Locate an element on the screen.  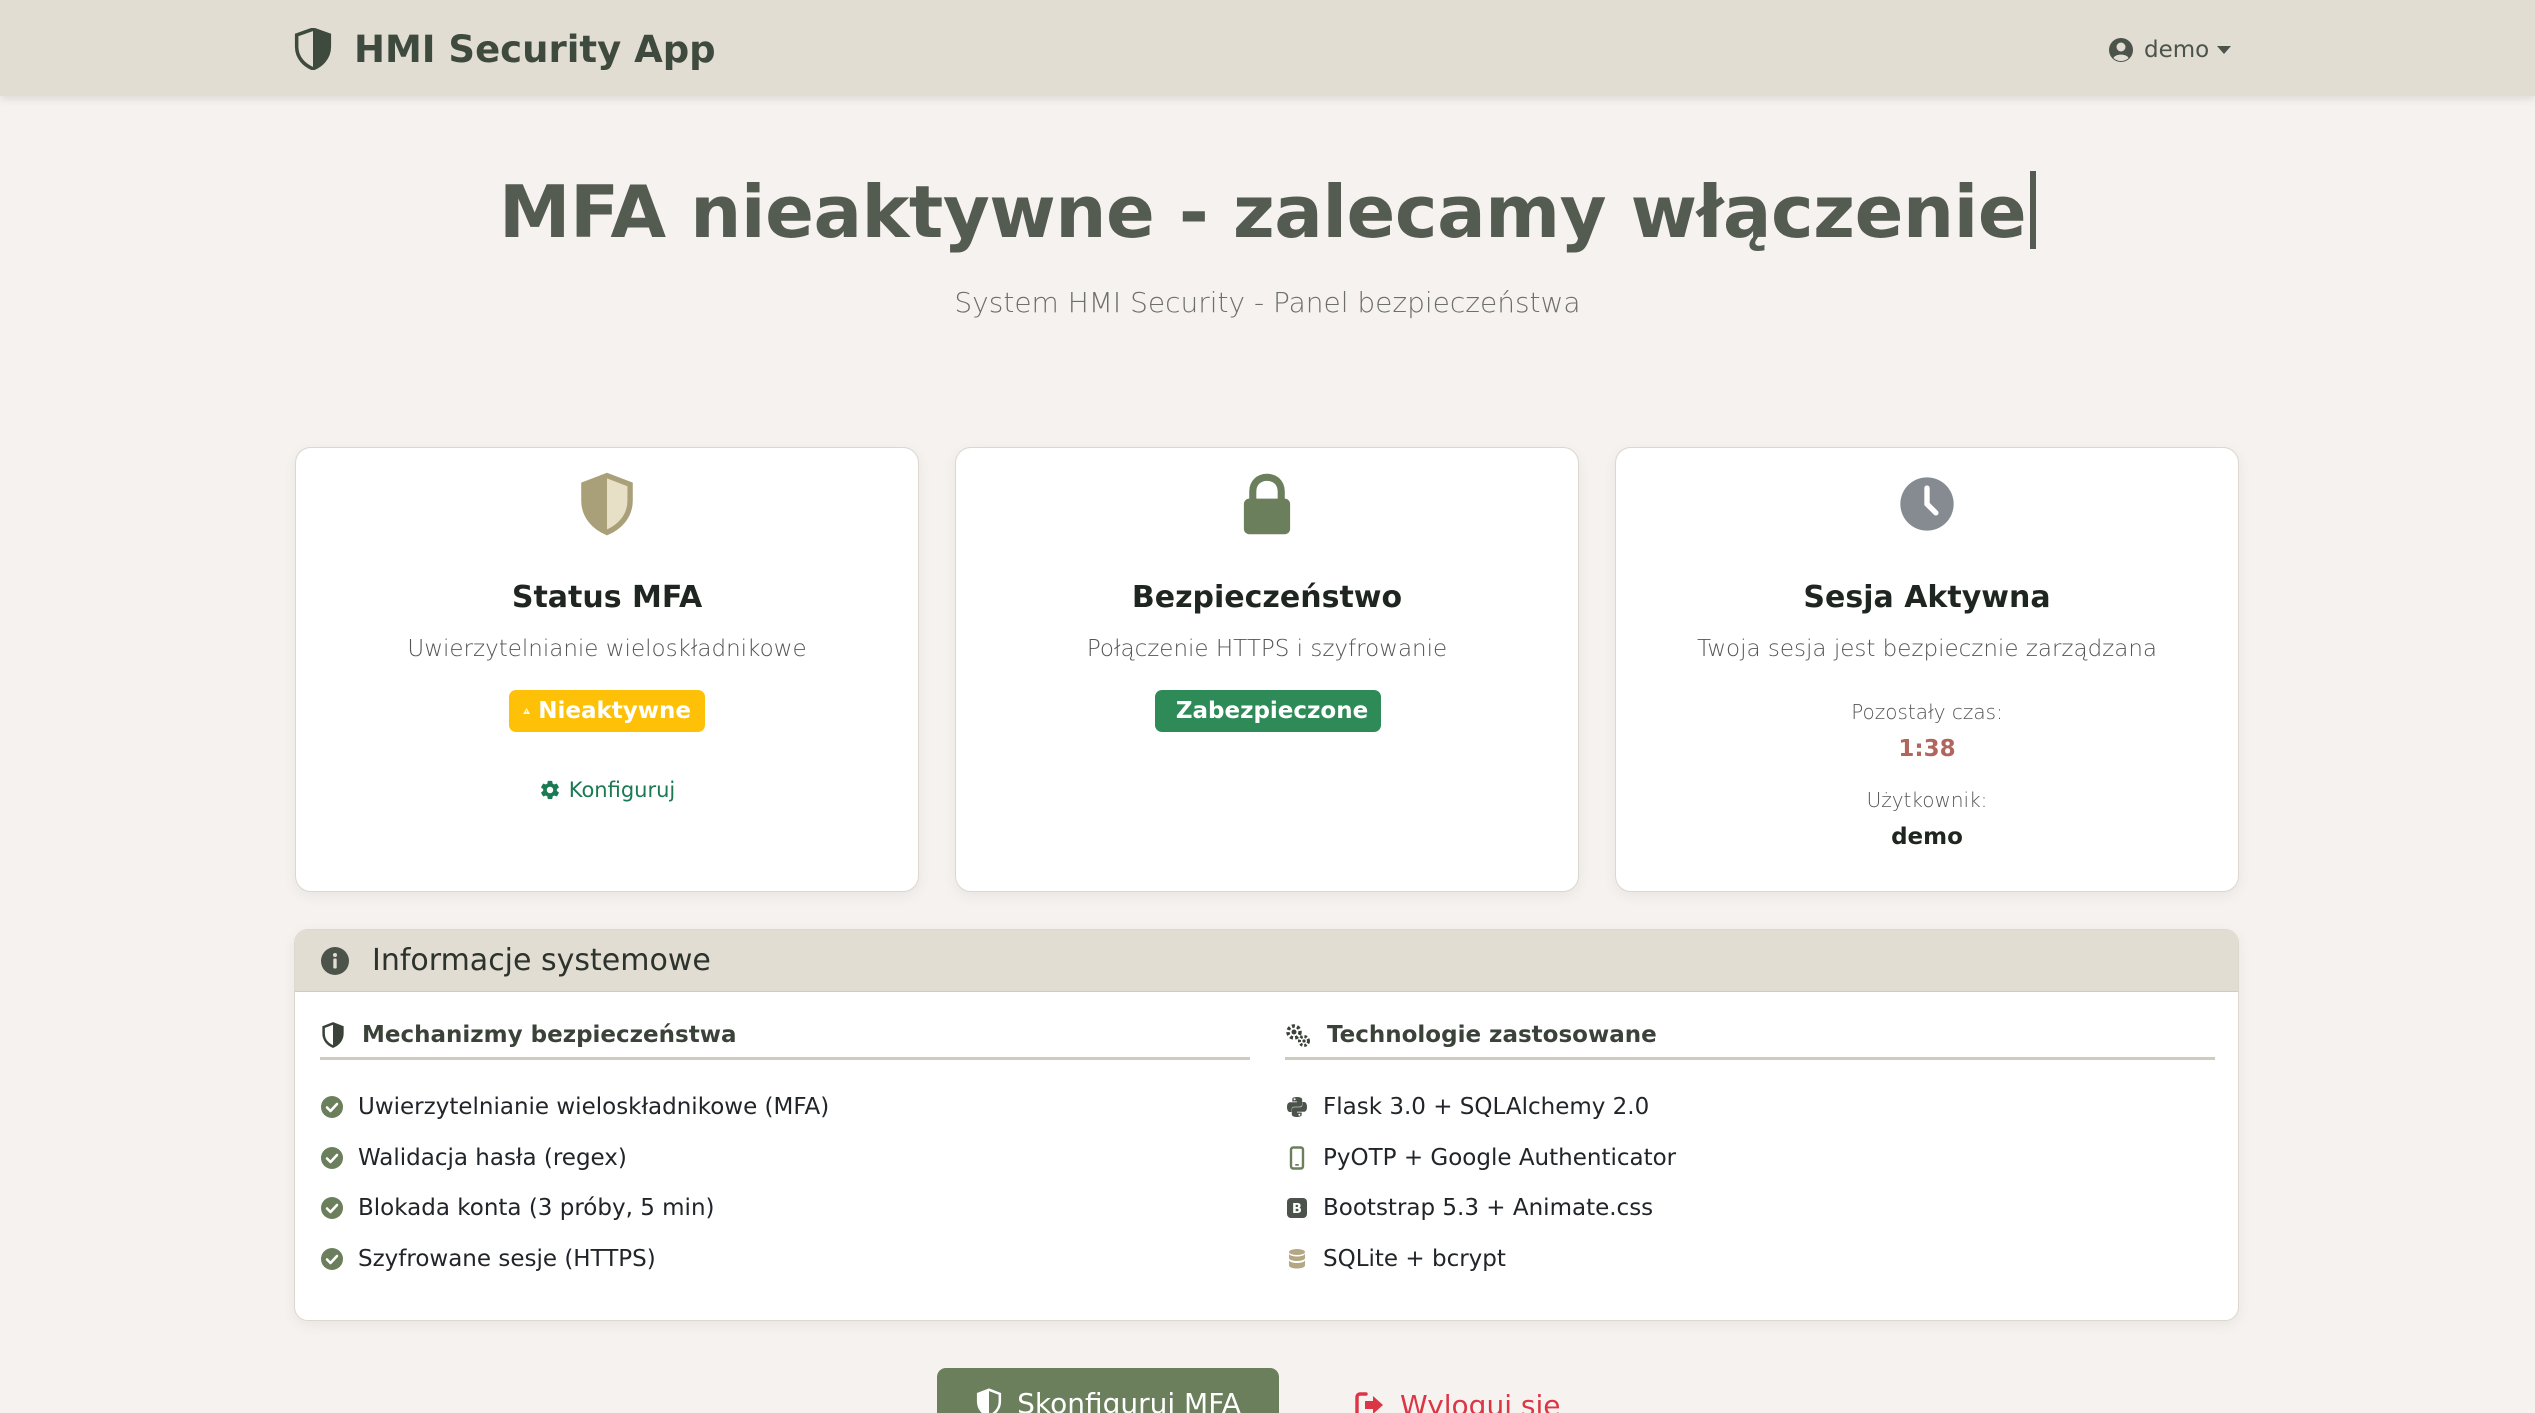
user-dropdown: demo is located at coordinates (2170, 50).